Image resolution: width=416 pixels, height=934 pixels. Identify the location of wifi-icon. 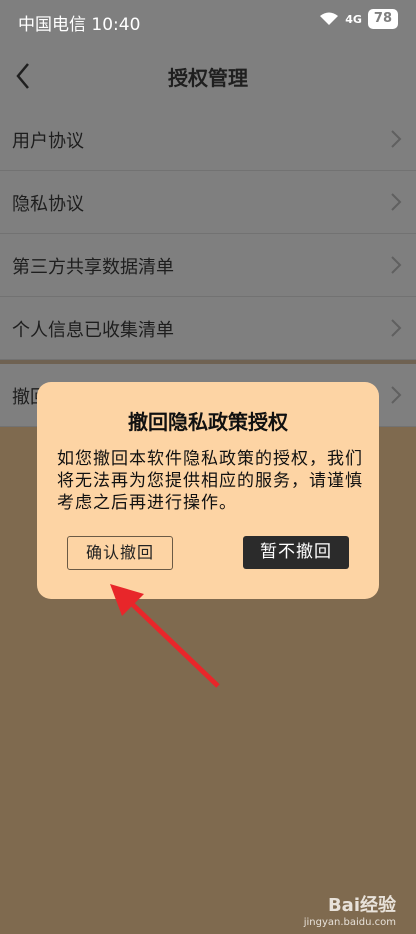
(329, 18).